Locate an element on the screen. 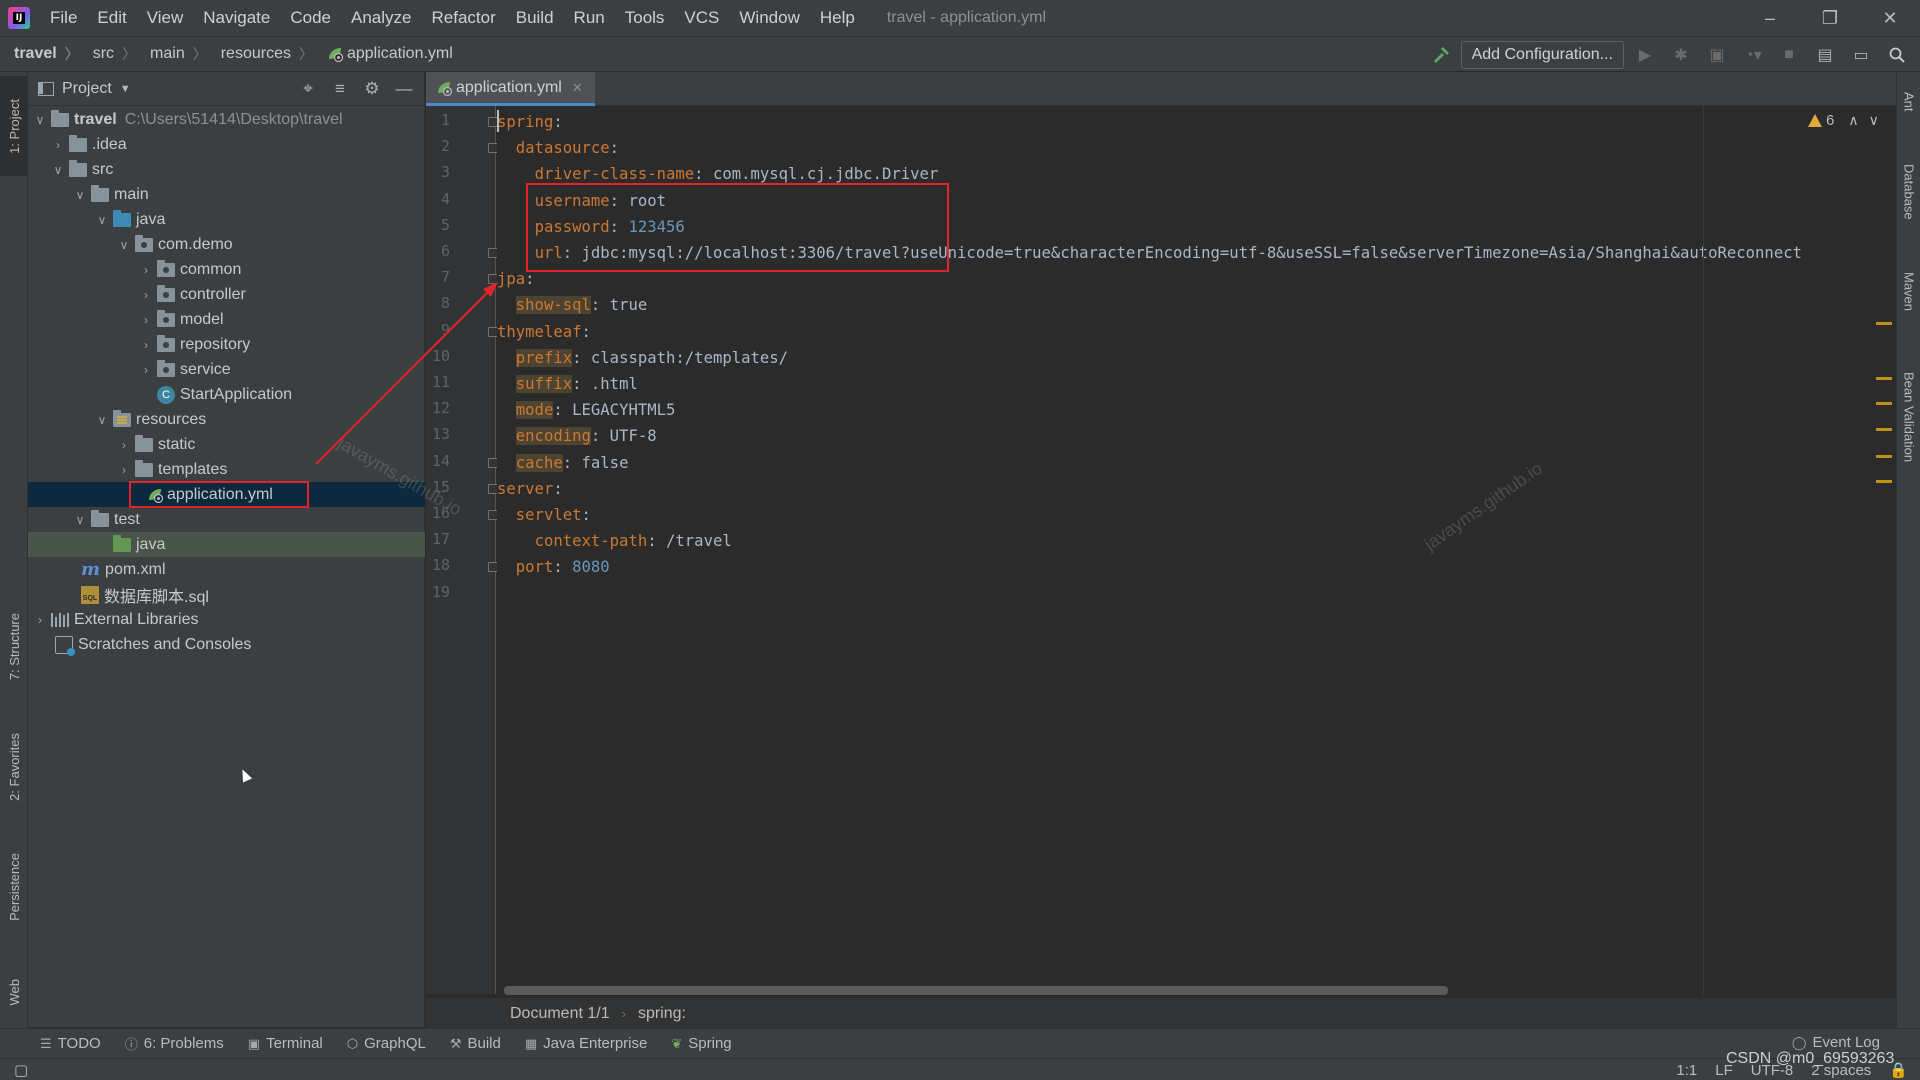 This screenshot has height=1080, width=1920. tree-item-src: ∨ src is located at coordinates (226, 169).